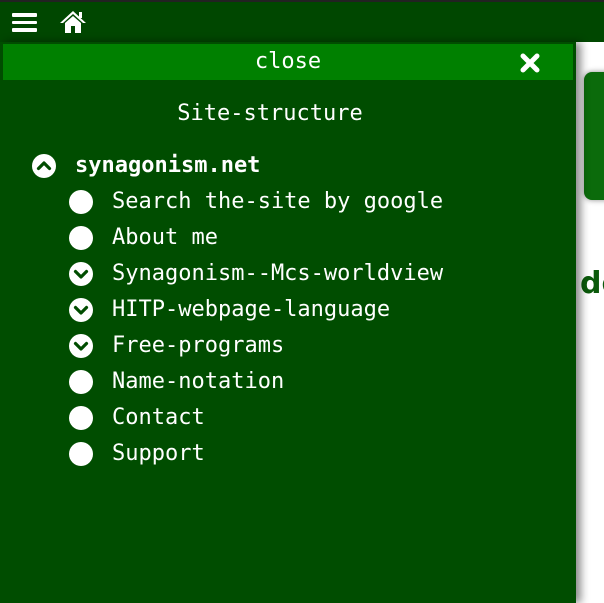 Image resolution: width=604 pixels, height=603 pixels. I want to click on tree-item-about-me: About me, so click(143, 238).